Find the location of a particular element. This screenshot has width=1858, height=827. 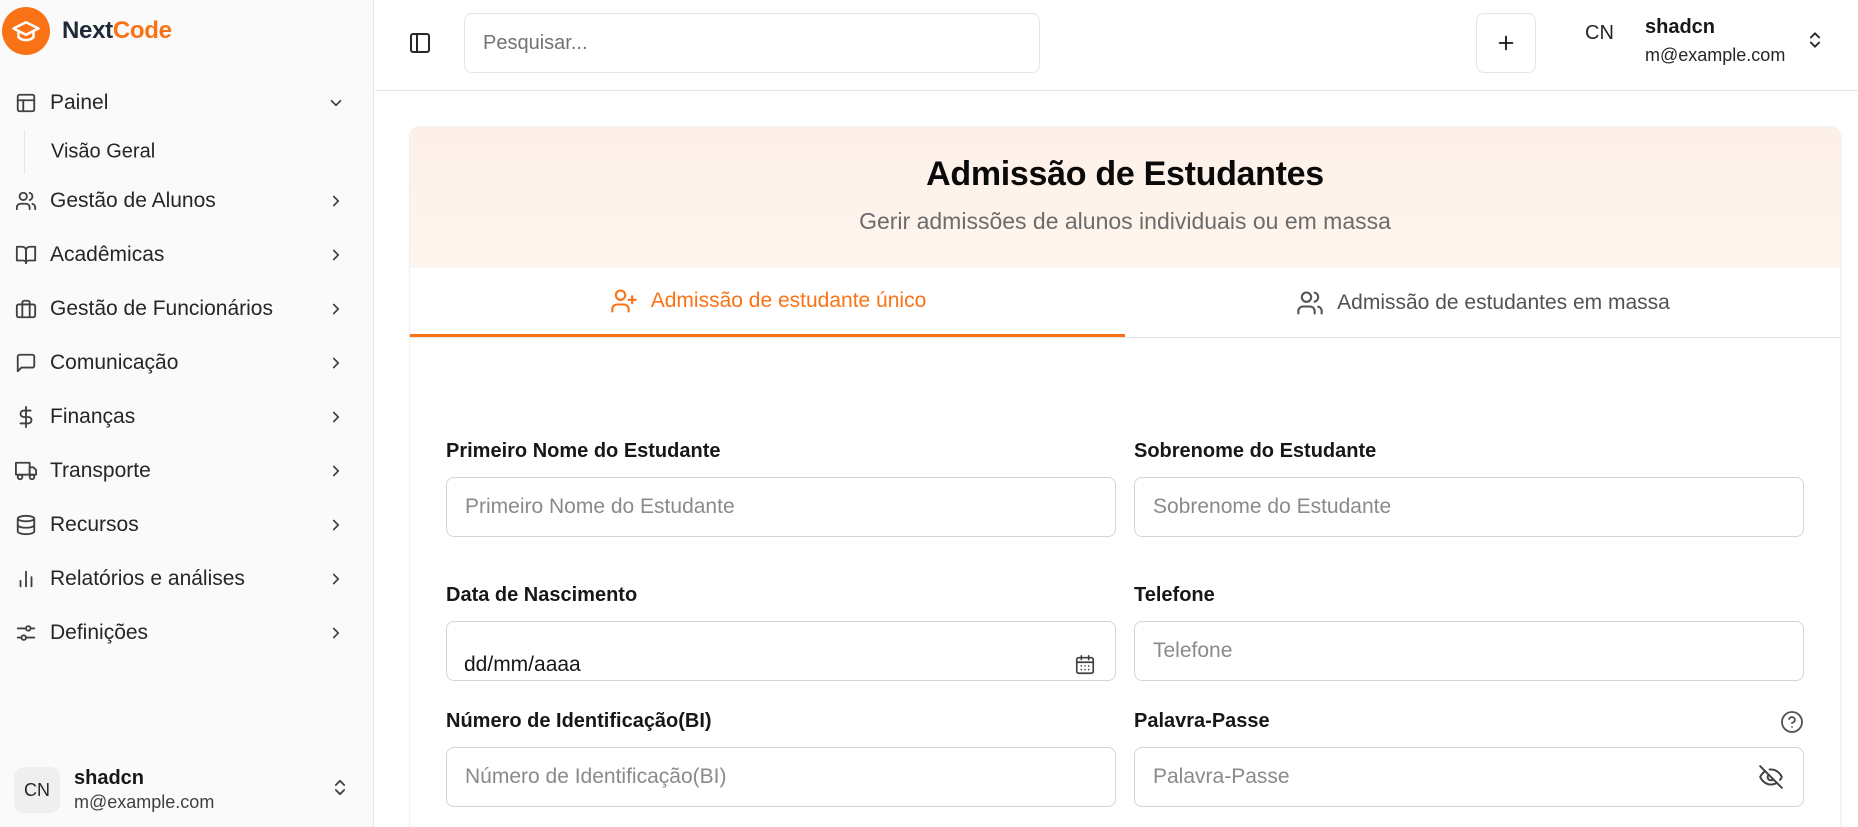

brand: NextCode is located at coordinates (87, 31).